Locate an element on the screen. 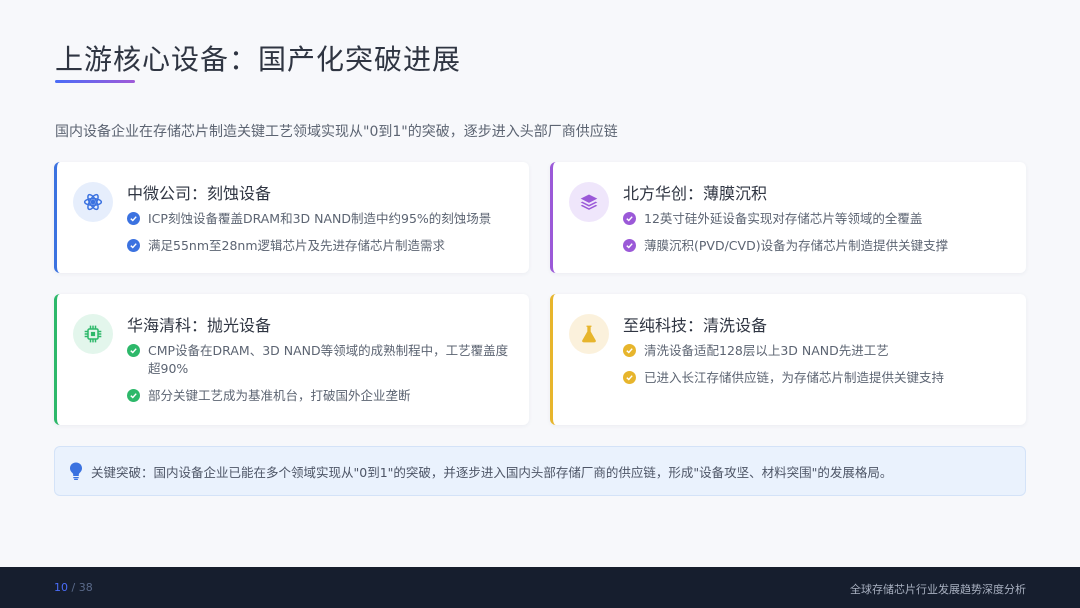 This screenshot has width=1080, height=608. card-title: 北方华创：薄膜沉积 is located at coordinates (695, 193).